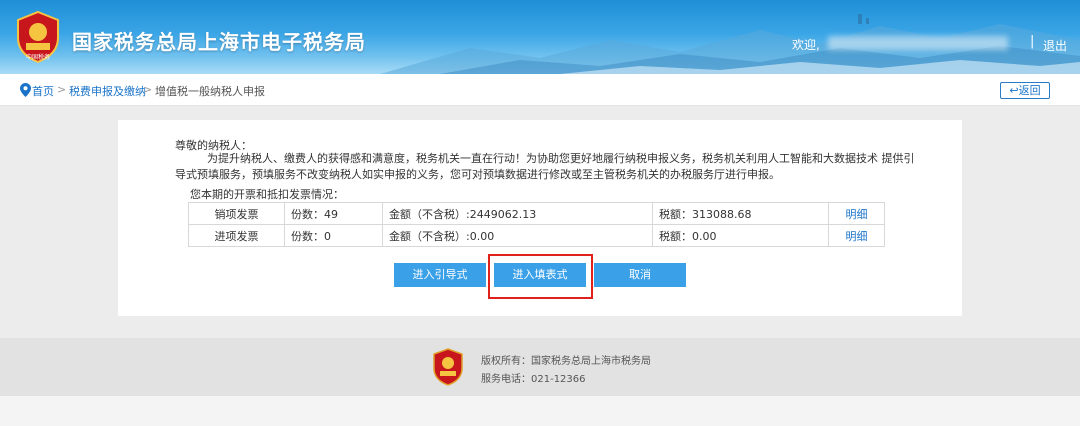 This screenshot has height=426, width=1080. What do you see at coordinates (333, 235) in the screenshot?
I see `invoice-count-cell: 份数：0` at bounding box center [333, 235].